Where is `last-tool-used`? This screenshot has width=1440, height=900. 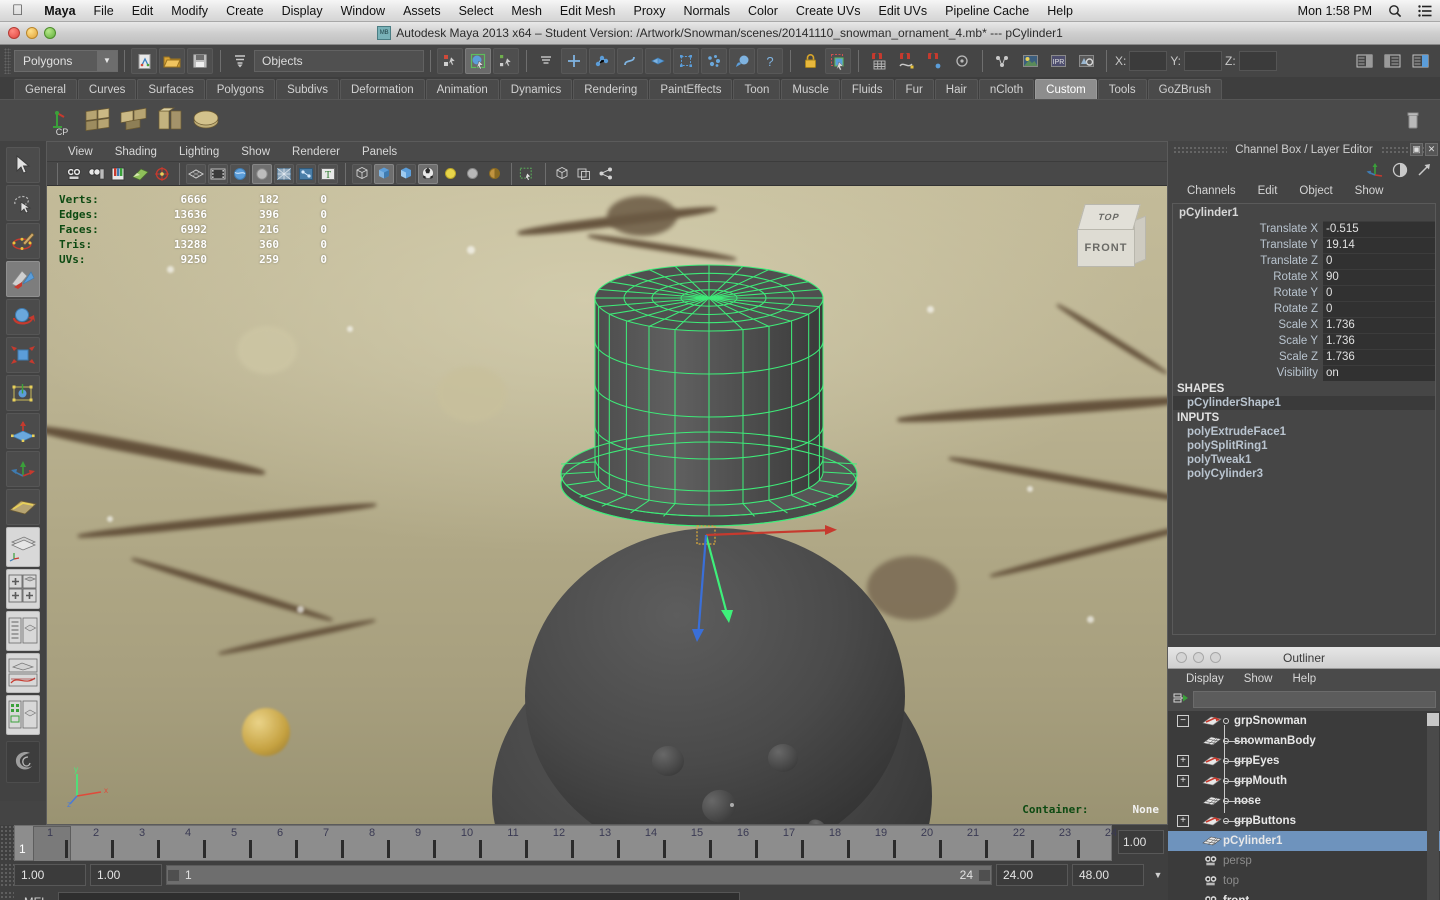 last-tool-used is located at coordinates (23, 507).